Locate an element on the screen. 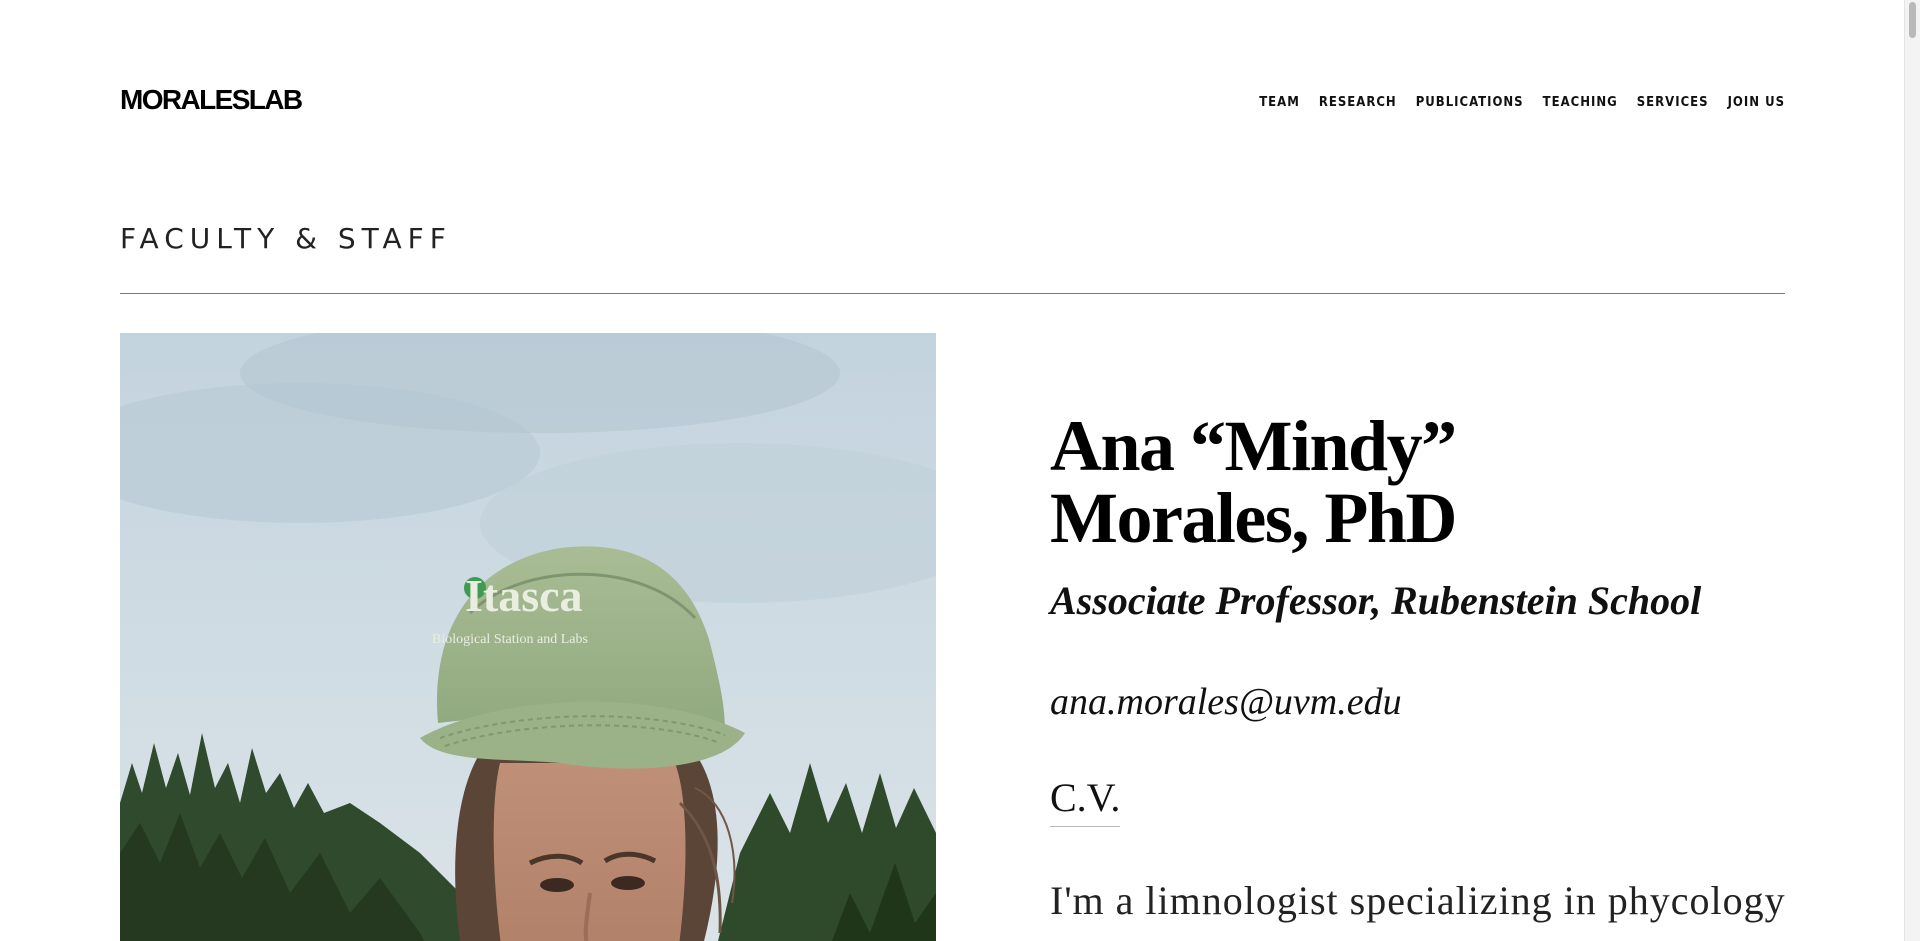 Image resolution: width=1920 pixels, height=941 pixels. page-scrollbar is located at coordinates (1912, 470).